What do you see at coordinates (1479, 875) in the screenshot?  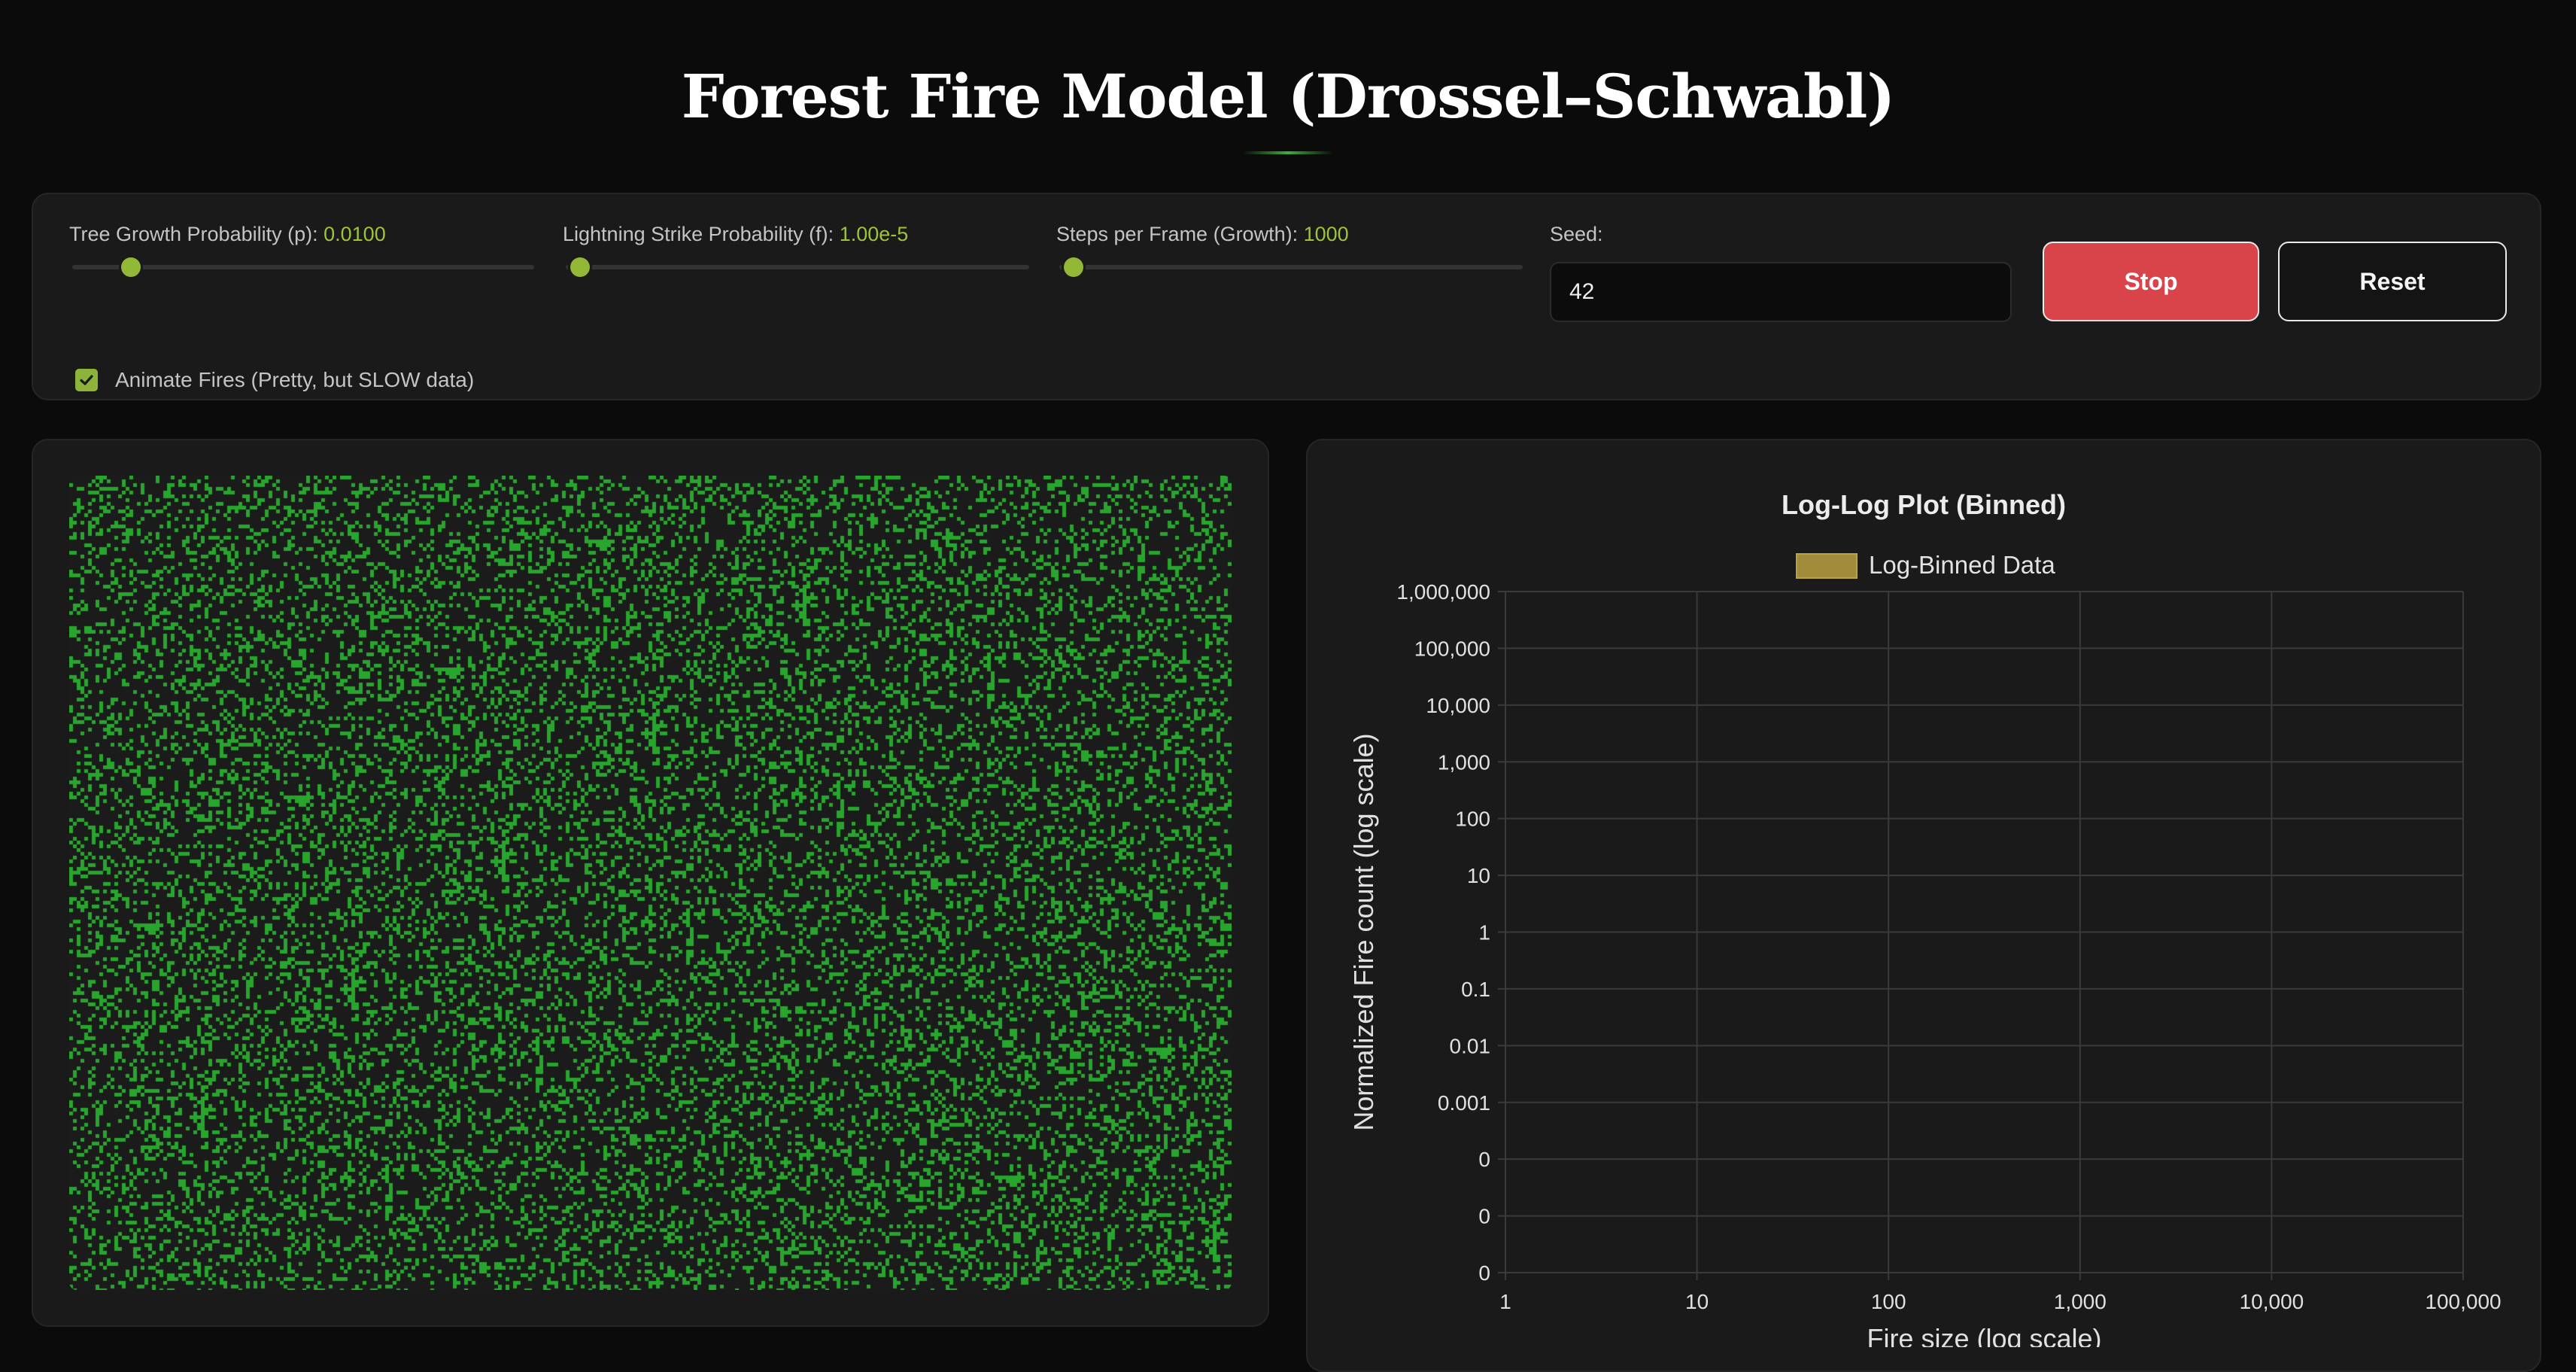 I see `y-tick-label: 10` at bounding box center [1479, 875].